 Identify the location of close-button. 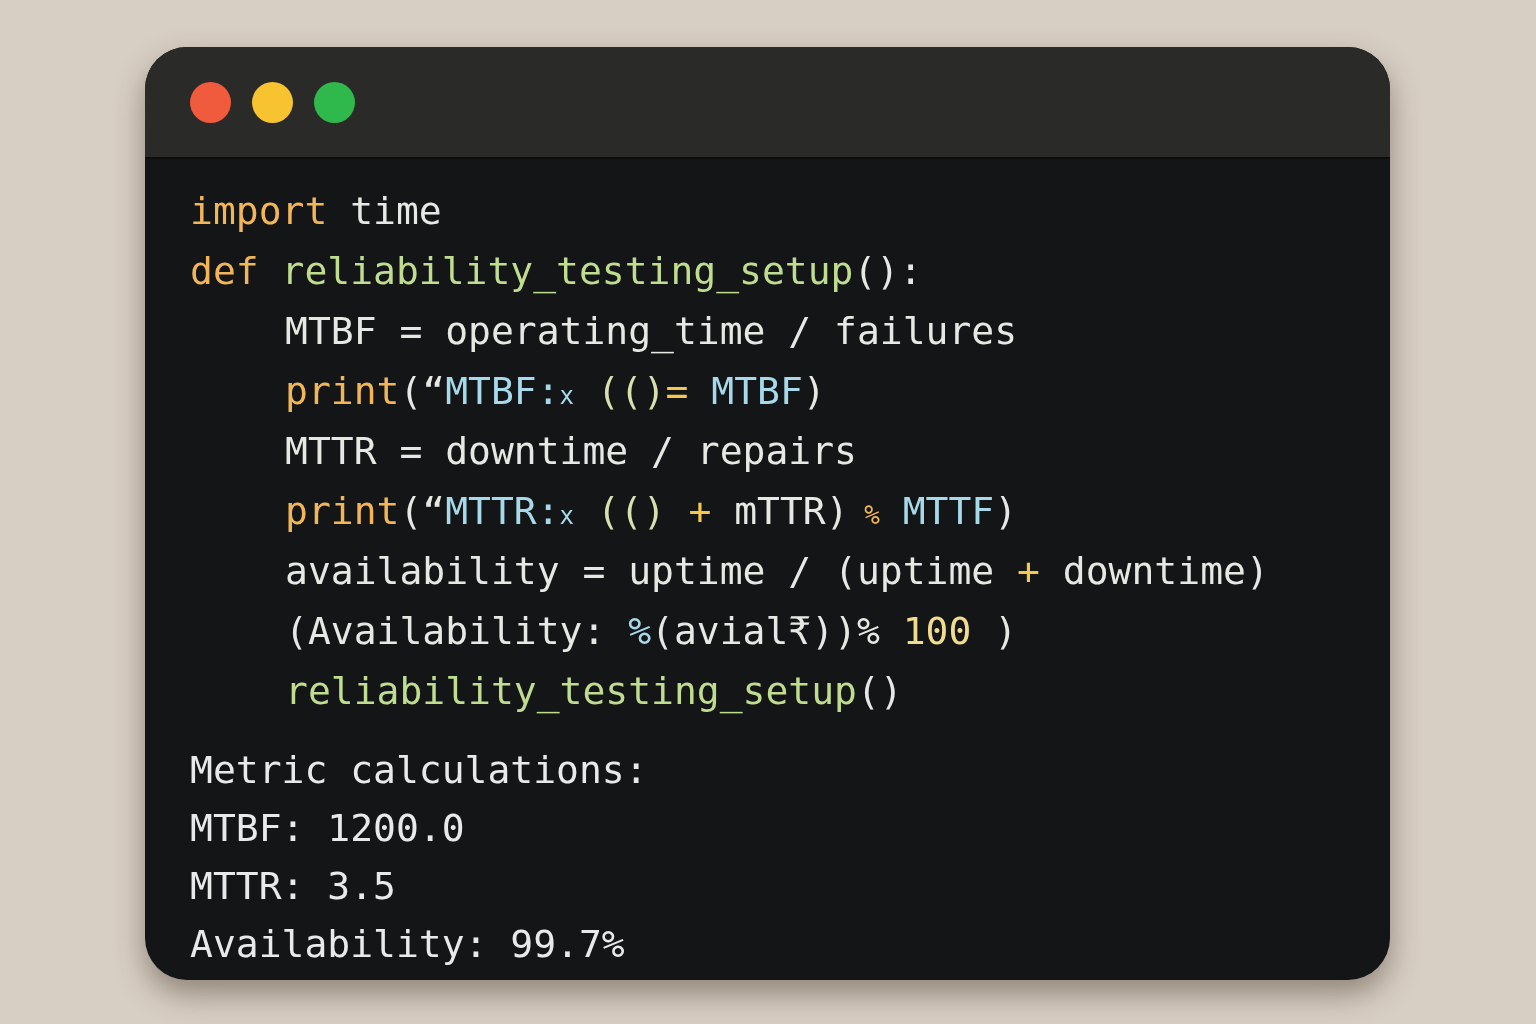
(210, 102).